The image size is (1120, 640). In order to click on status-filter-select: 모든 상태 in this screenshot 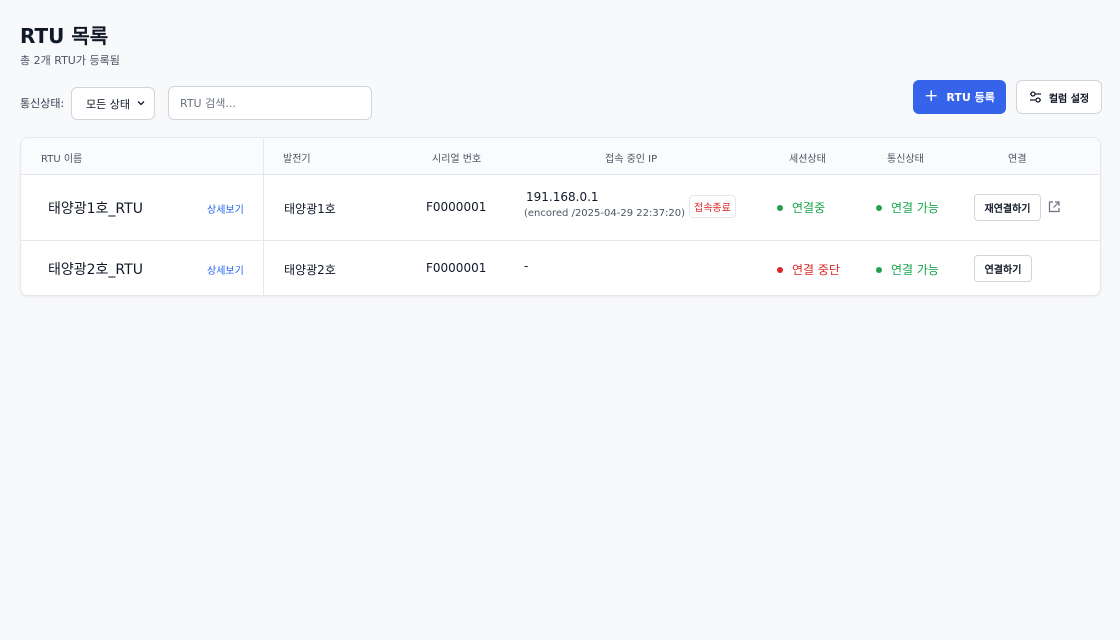, I will do `click(113, 103)`.